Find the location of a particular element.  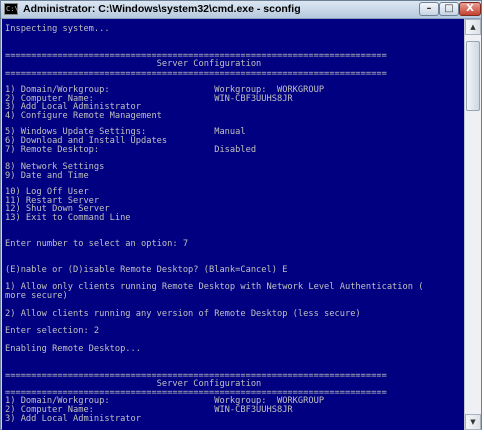

nla-option-continued: more secure) is located at coordinates (36, 296).